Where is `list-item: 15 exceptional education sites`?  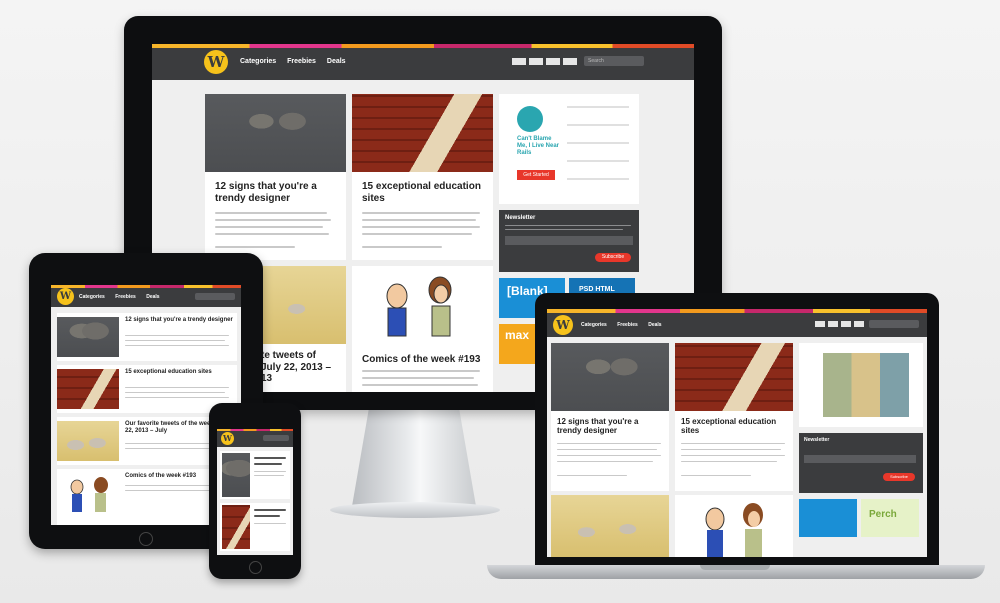 list-item: 15 exceptional education sites is located at coordinates (147, 389).